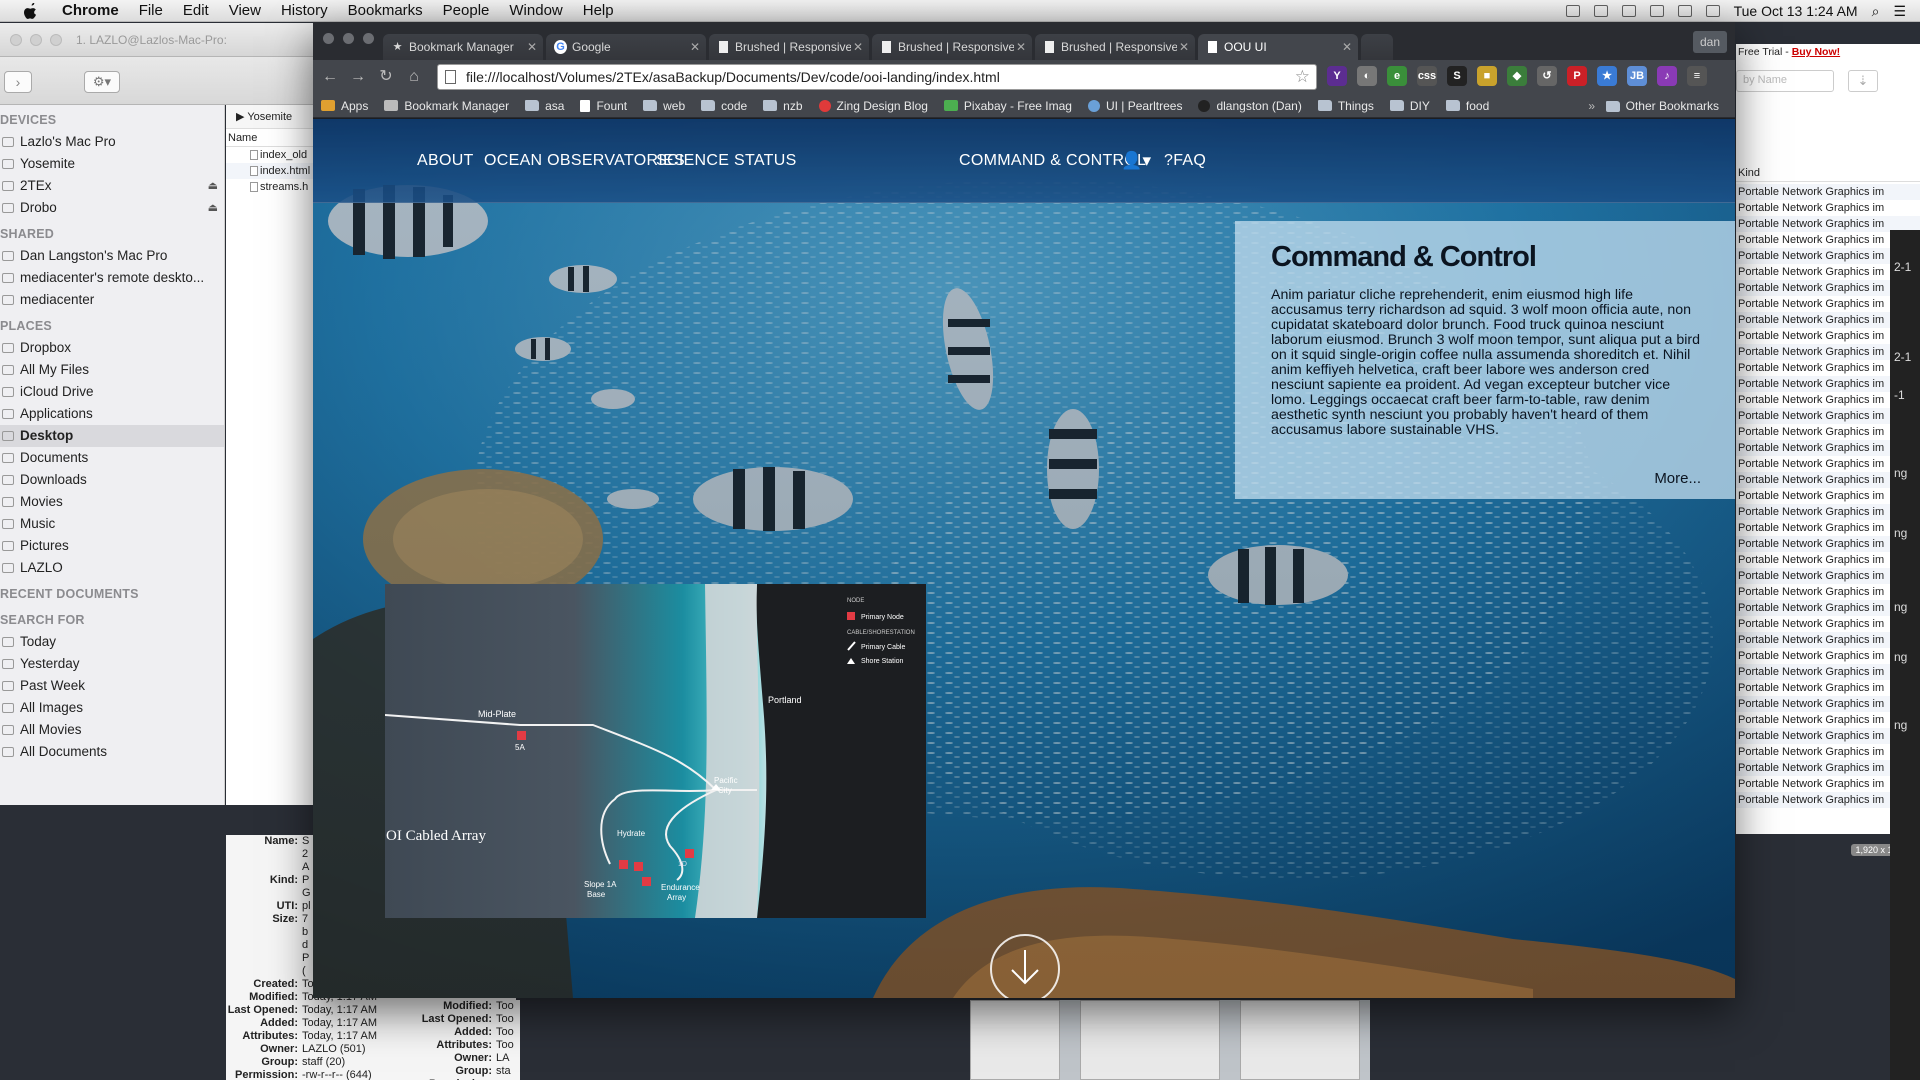  What do you see at coordinates (1600, 11) in the screenshot?
I see `dropbox-icon` at bounding box center [1600, 11].